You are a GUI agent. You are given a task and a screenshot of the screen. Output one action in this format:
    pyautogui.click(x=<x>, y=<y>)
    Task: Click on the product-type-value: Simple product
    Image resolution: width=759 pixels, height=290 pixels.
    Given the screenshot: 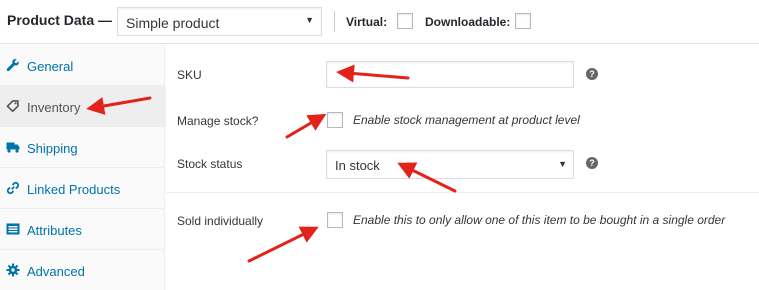 What is the action you would take?
    pyautogui.click(x=173, y=23)
    